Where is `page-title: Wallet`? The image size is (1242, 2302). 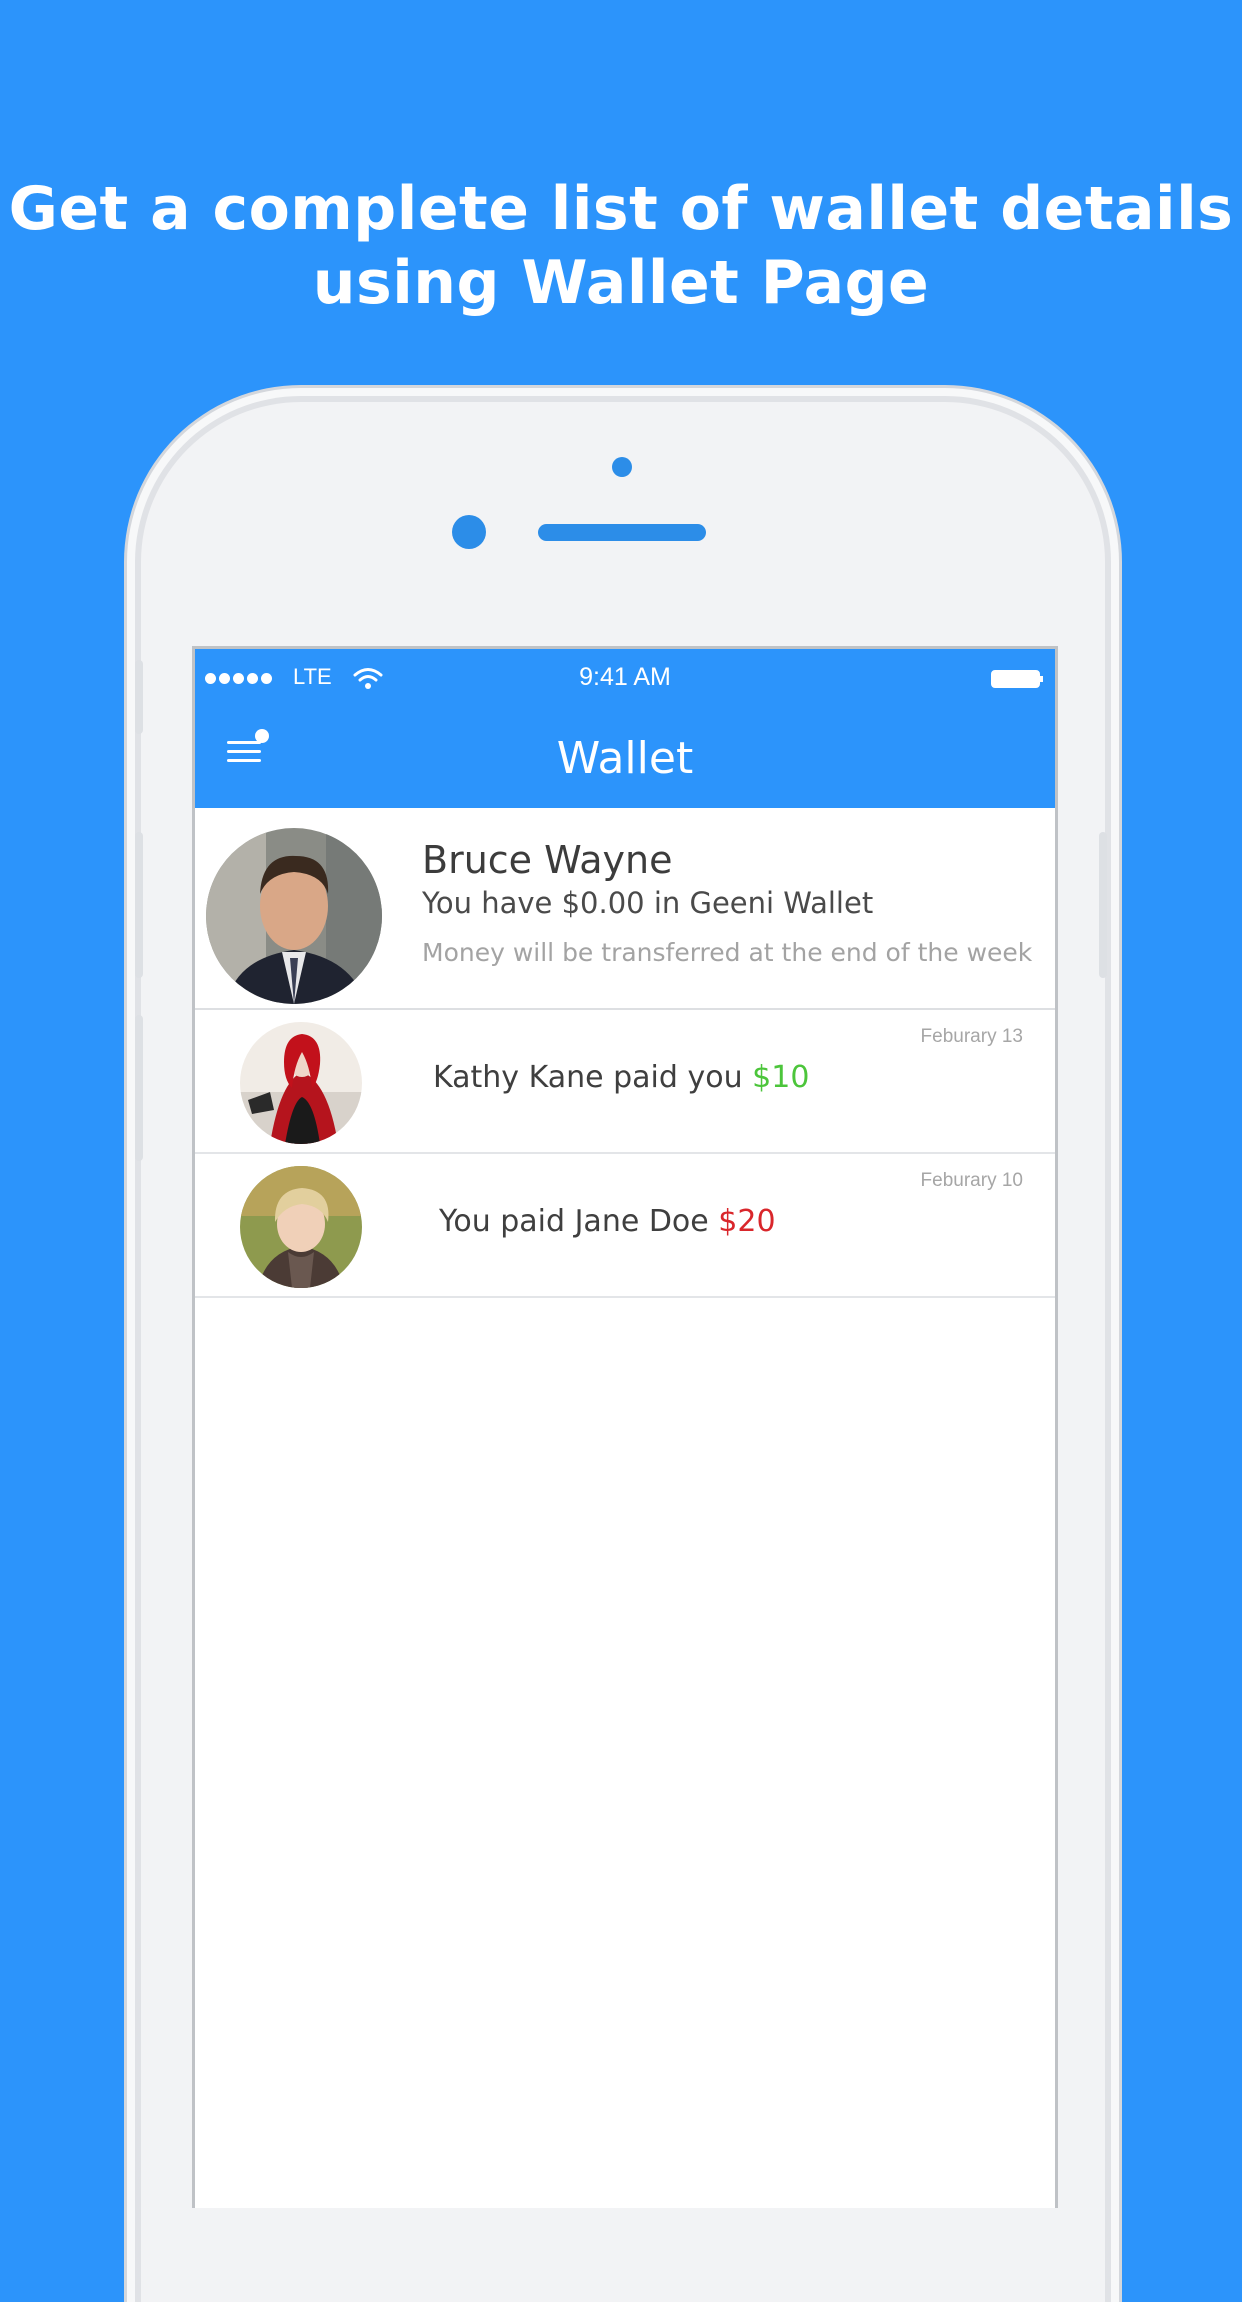 page-title: Wallet is located at coordinates (625, 758).